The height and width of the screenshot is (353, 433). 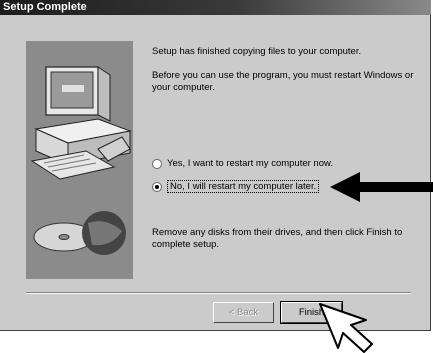 I want to click on restart-now-radio, so click(x=157, y=163).